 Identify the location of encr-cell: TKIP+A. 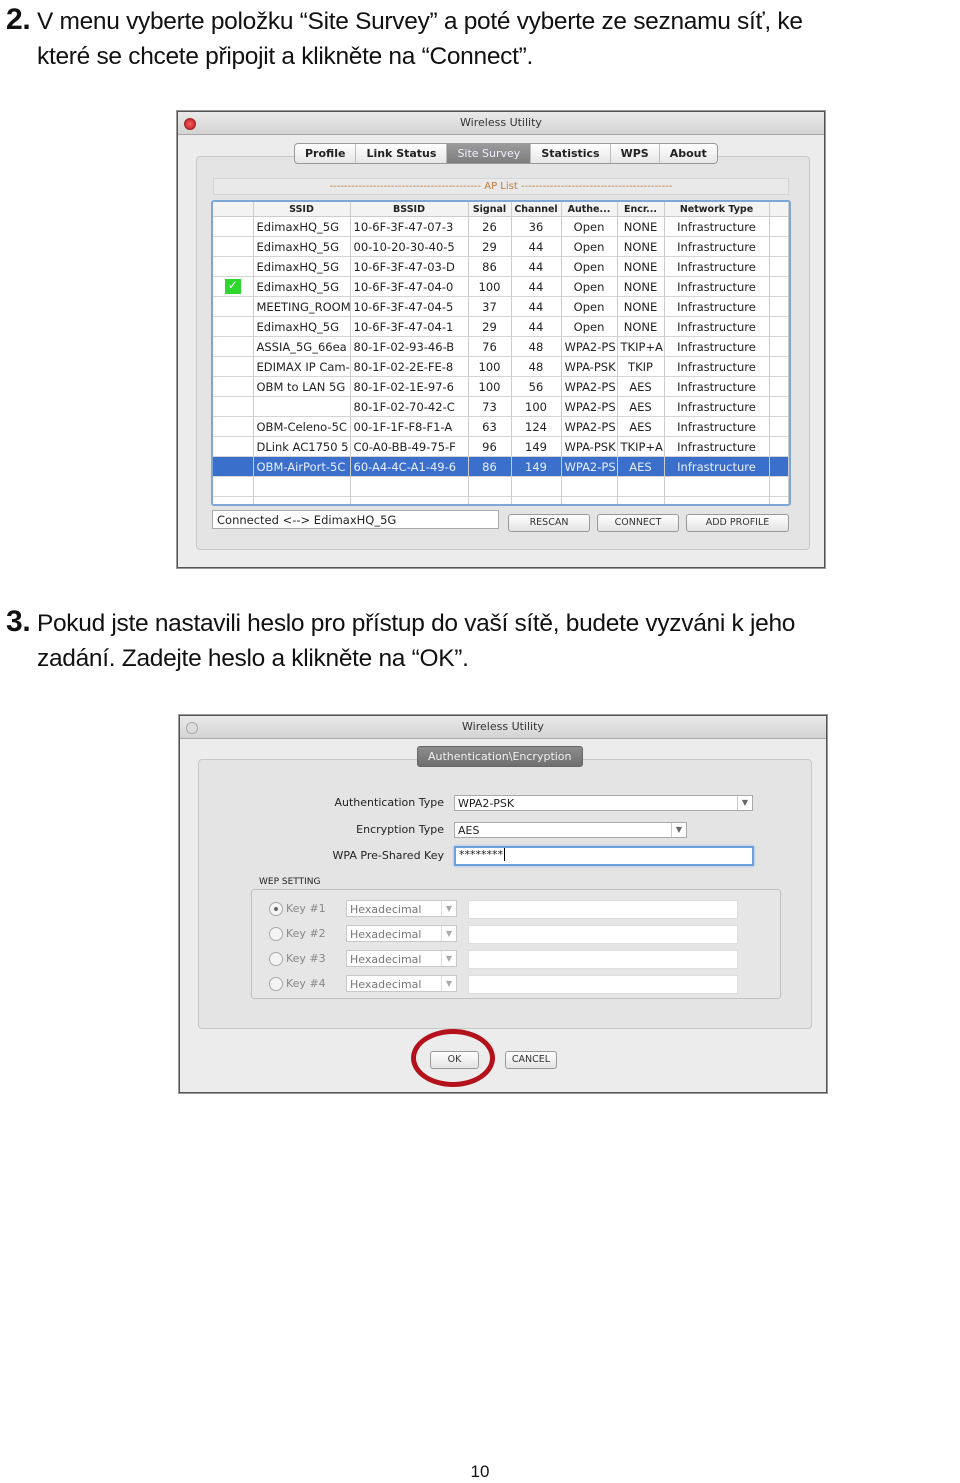
(641, 346).